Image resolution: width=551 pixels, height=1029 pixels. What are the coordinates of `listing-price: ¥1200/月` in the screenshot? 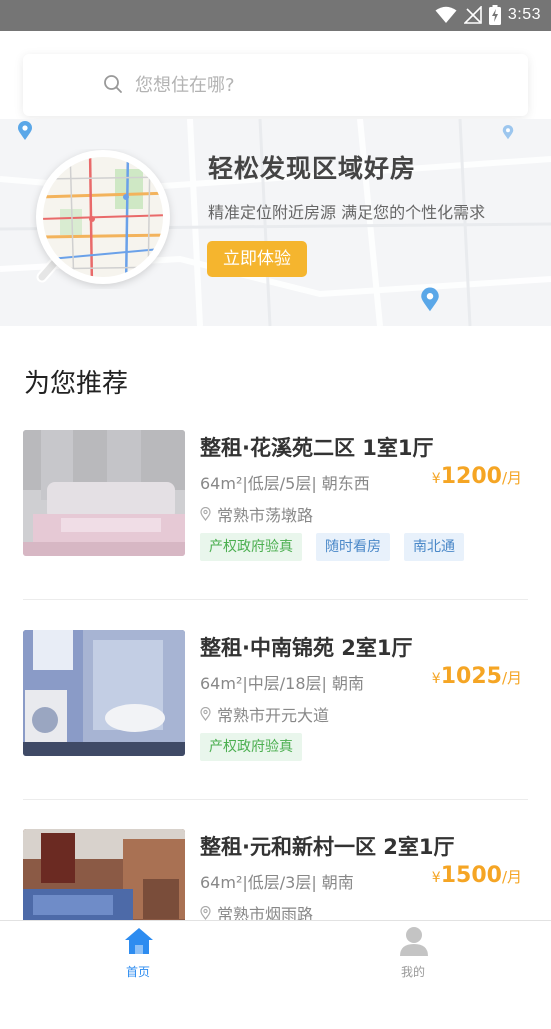 It's located at (477, 476).